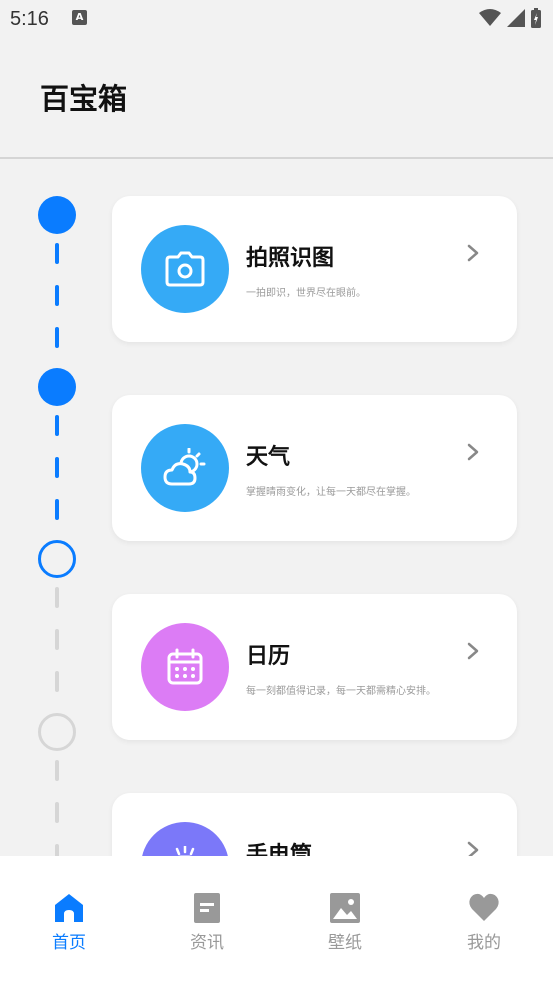  Describe the element at coordinates (185, 269) in the screenshot. I see `camera-icon` at that location.